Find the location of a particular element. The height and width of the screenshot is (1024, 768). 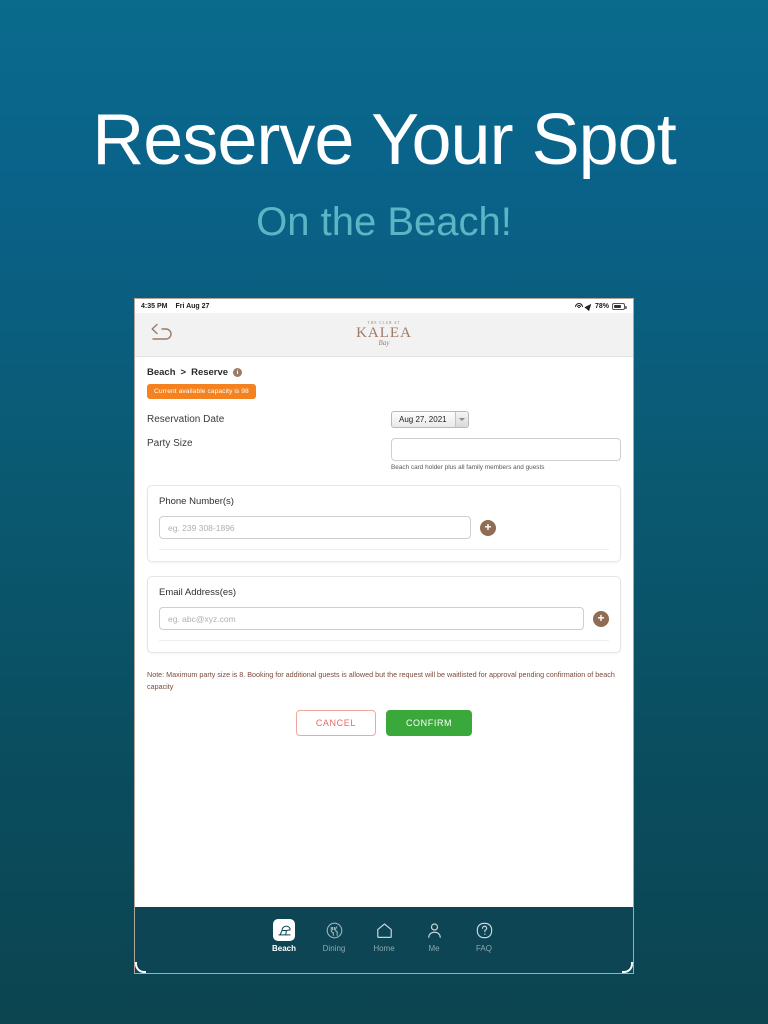

person-icon is located at coordinates (434, 930).